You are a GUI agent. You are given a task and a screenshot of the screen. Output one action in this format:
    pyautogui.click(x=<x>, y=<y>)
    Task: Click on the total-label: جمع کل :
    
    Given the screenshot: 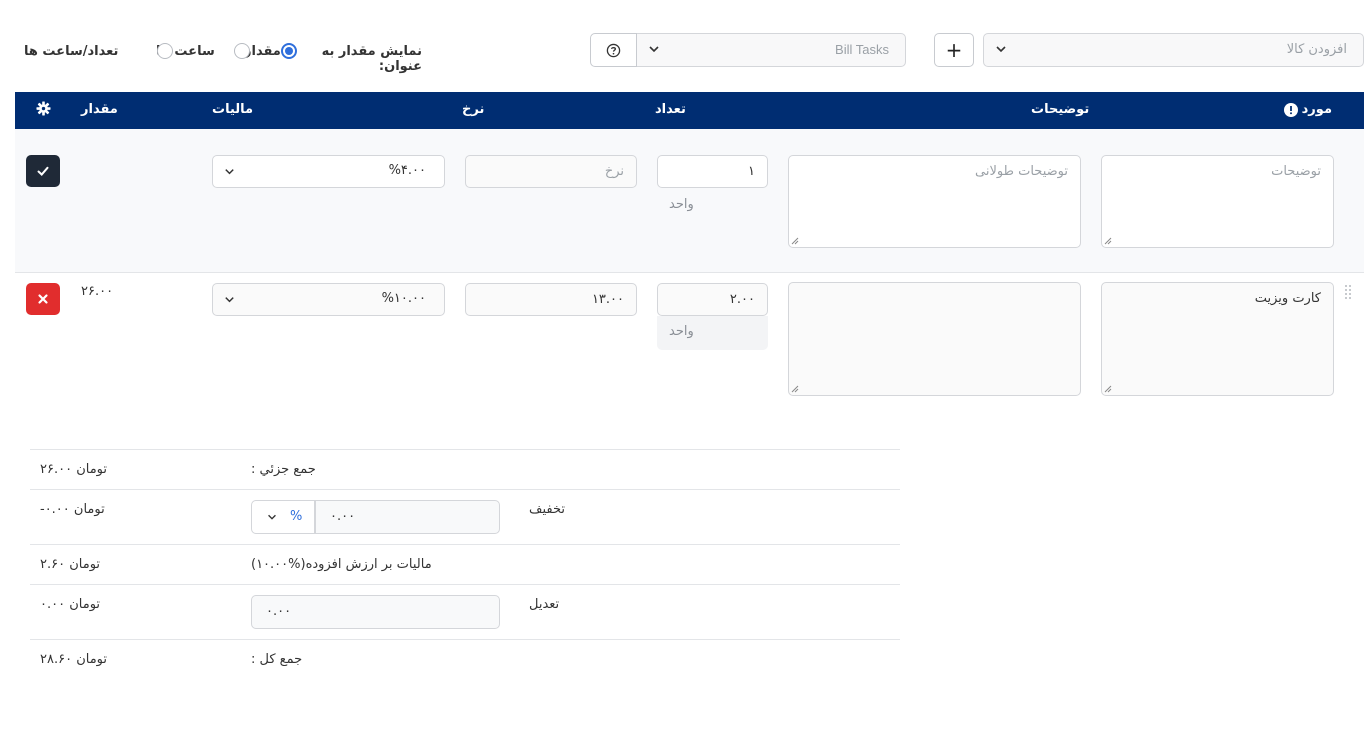 What is the action you would take?
    pyautogui.click(x=277, y=659)
    